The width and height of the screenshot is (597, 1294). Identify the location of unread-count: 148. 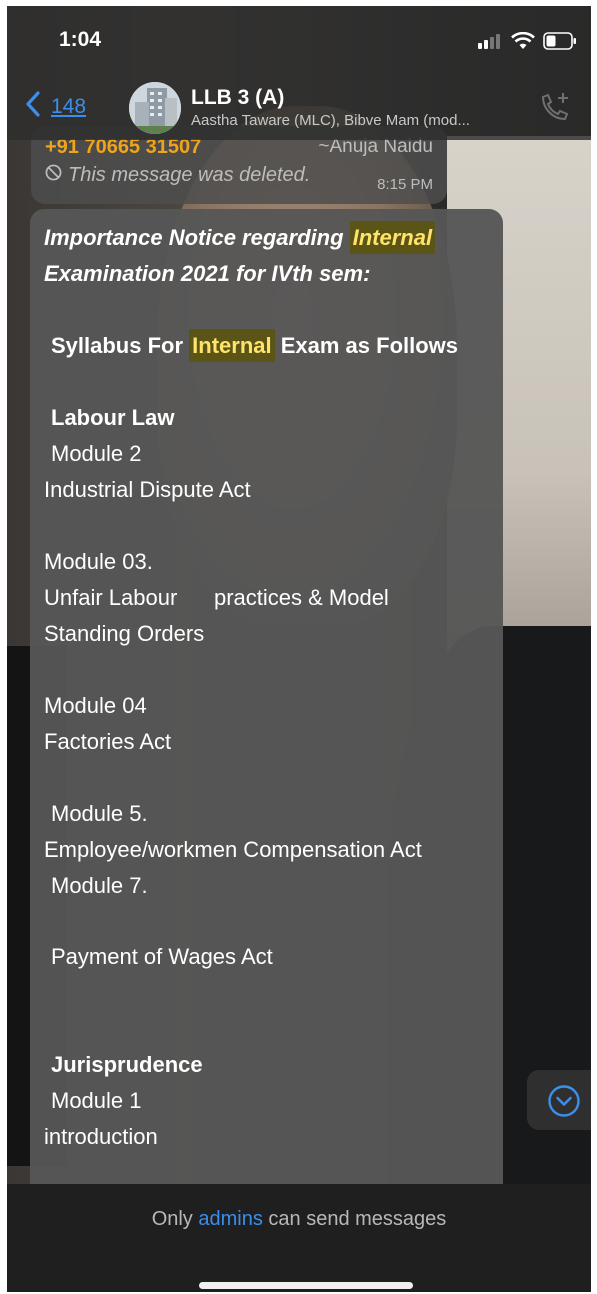
(69, 106).